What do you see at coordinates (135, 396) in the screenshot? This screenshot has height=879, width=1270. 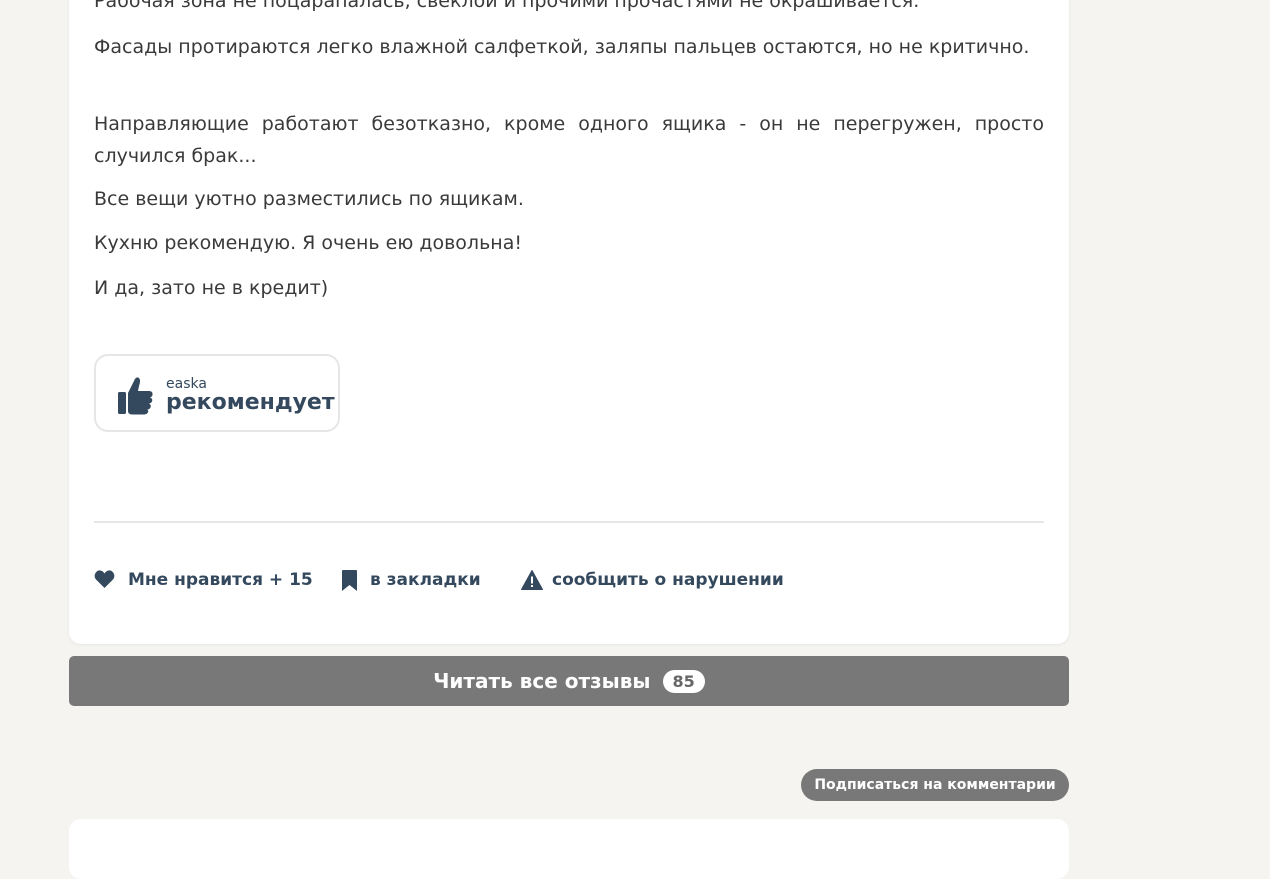 I see `thumbs-up-icon` at bounding box center [135, 396].